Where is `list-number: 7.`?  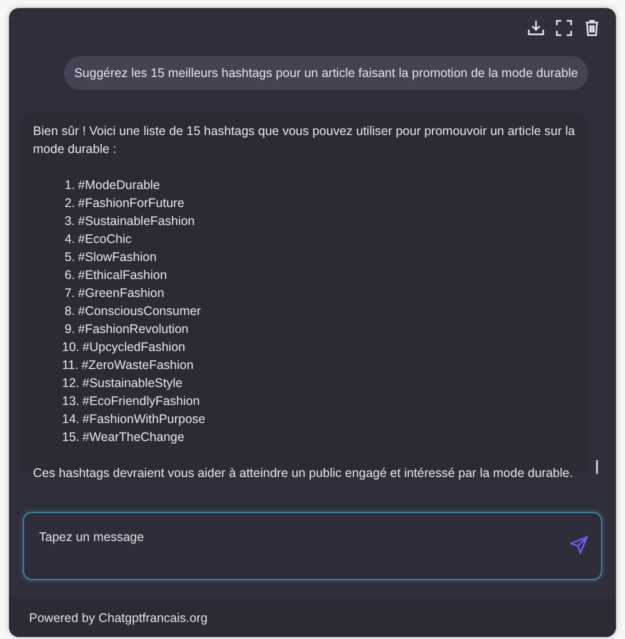 list-number: 7. is located at coordinates (69, 293).